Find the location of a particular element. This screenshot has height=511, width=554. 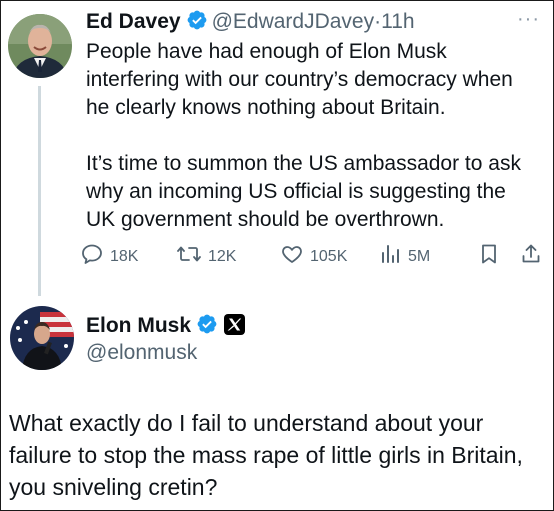

tweet1-actions: 18K 12K 105K 5M is located at coordinates (315, 257).